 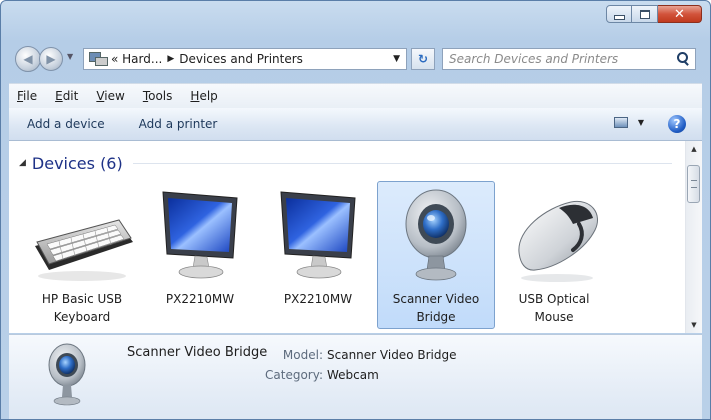 I want to click on help-button: ?, so click(x=677, y=124).